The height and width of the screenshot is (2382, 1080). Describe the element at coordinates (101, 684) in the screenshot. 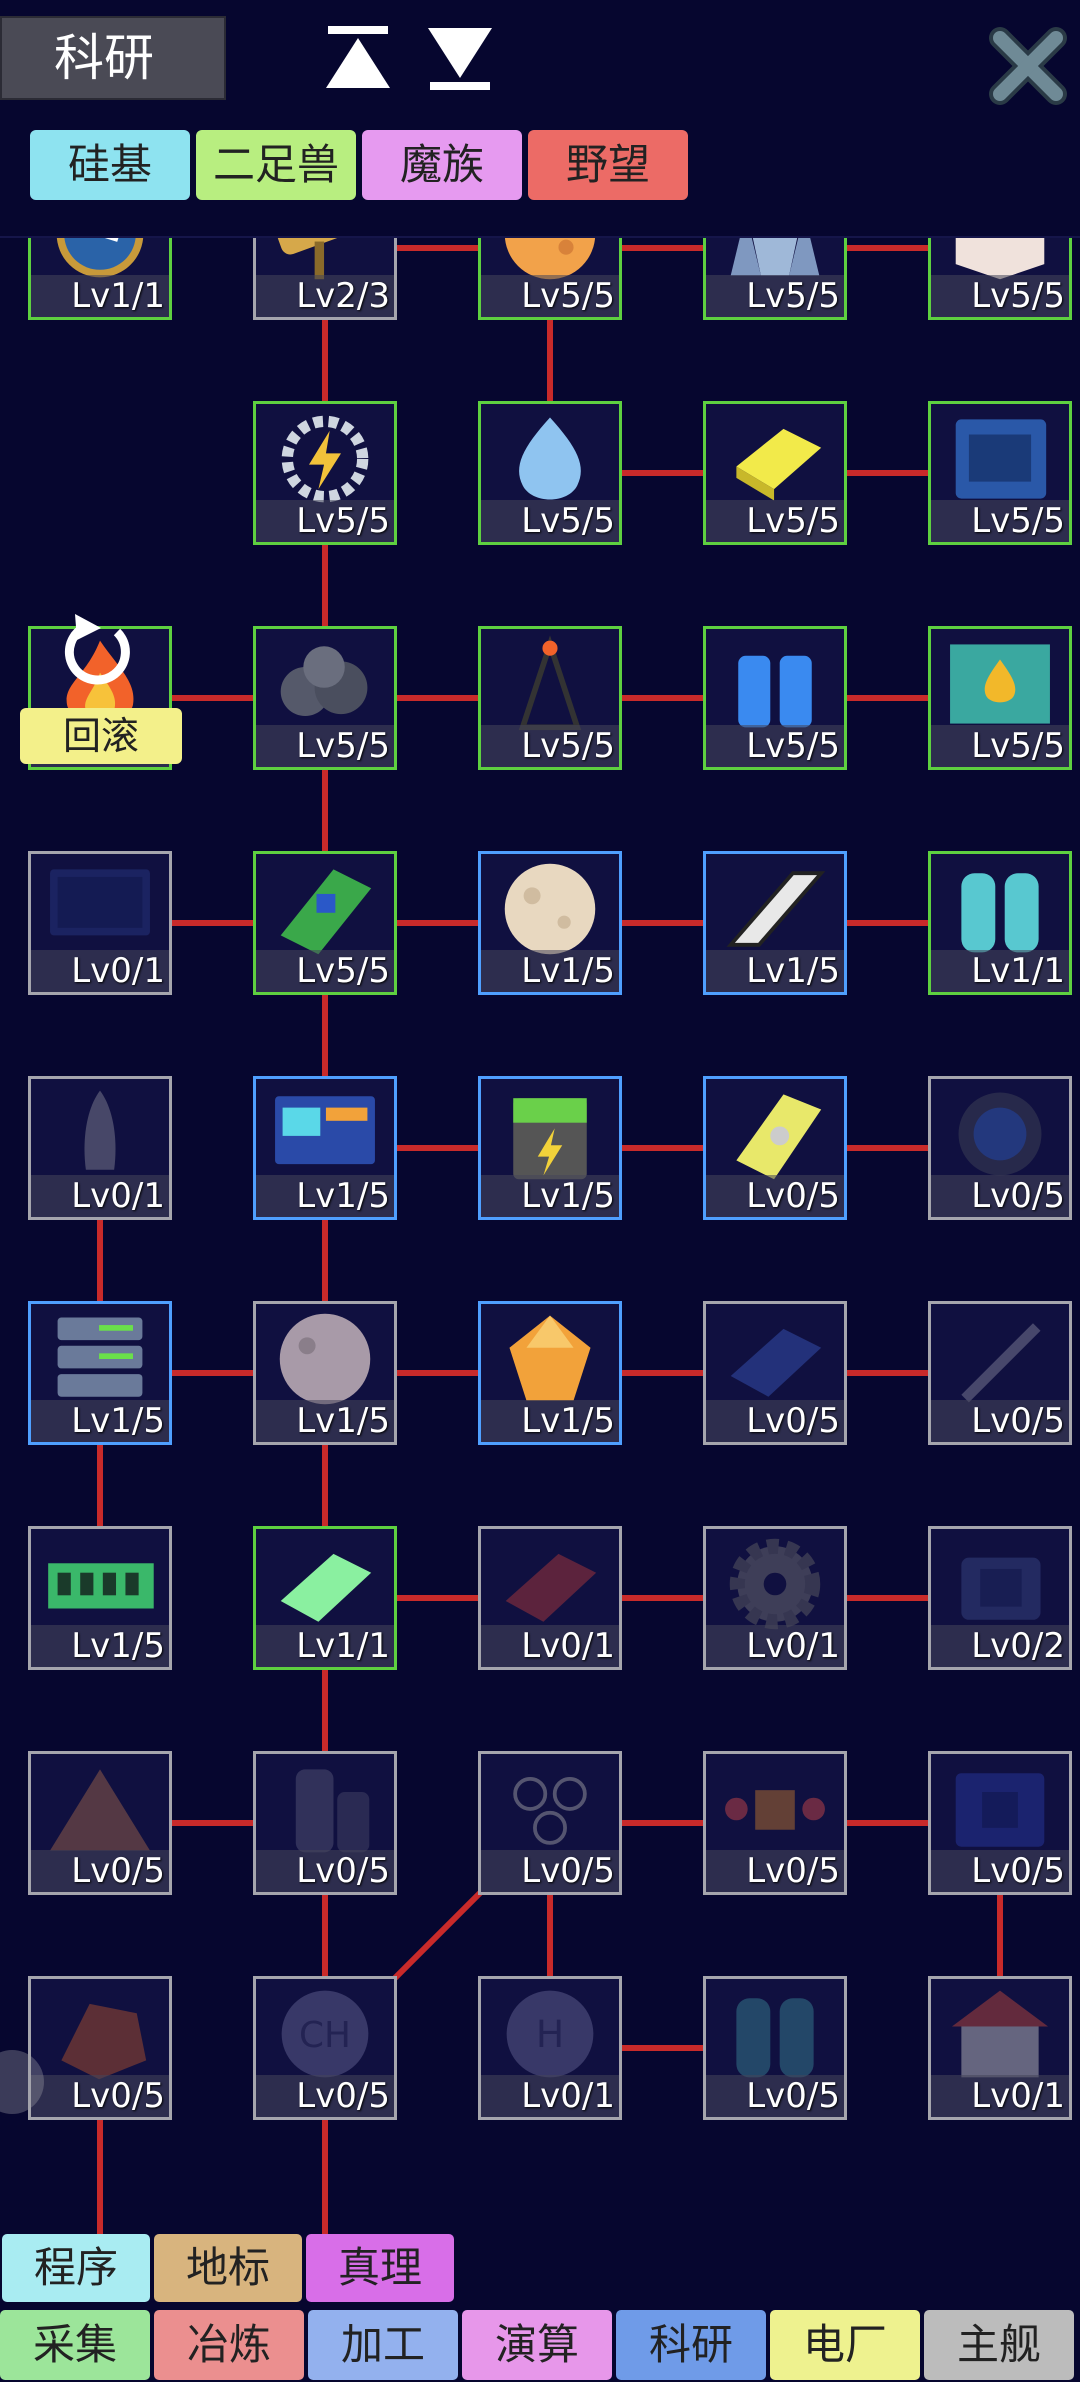

I see `rollback-control: 回滚` at that location.